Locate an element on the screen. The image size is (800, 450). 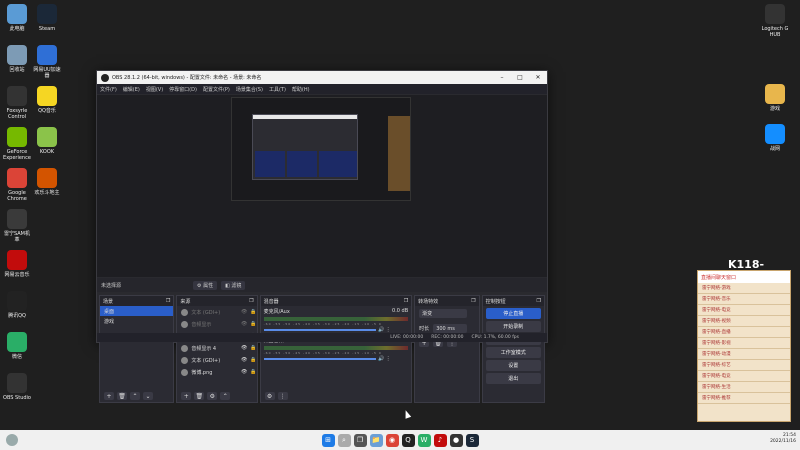
menu-item: 场景集合(S) is located at coordinates (249, 89).